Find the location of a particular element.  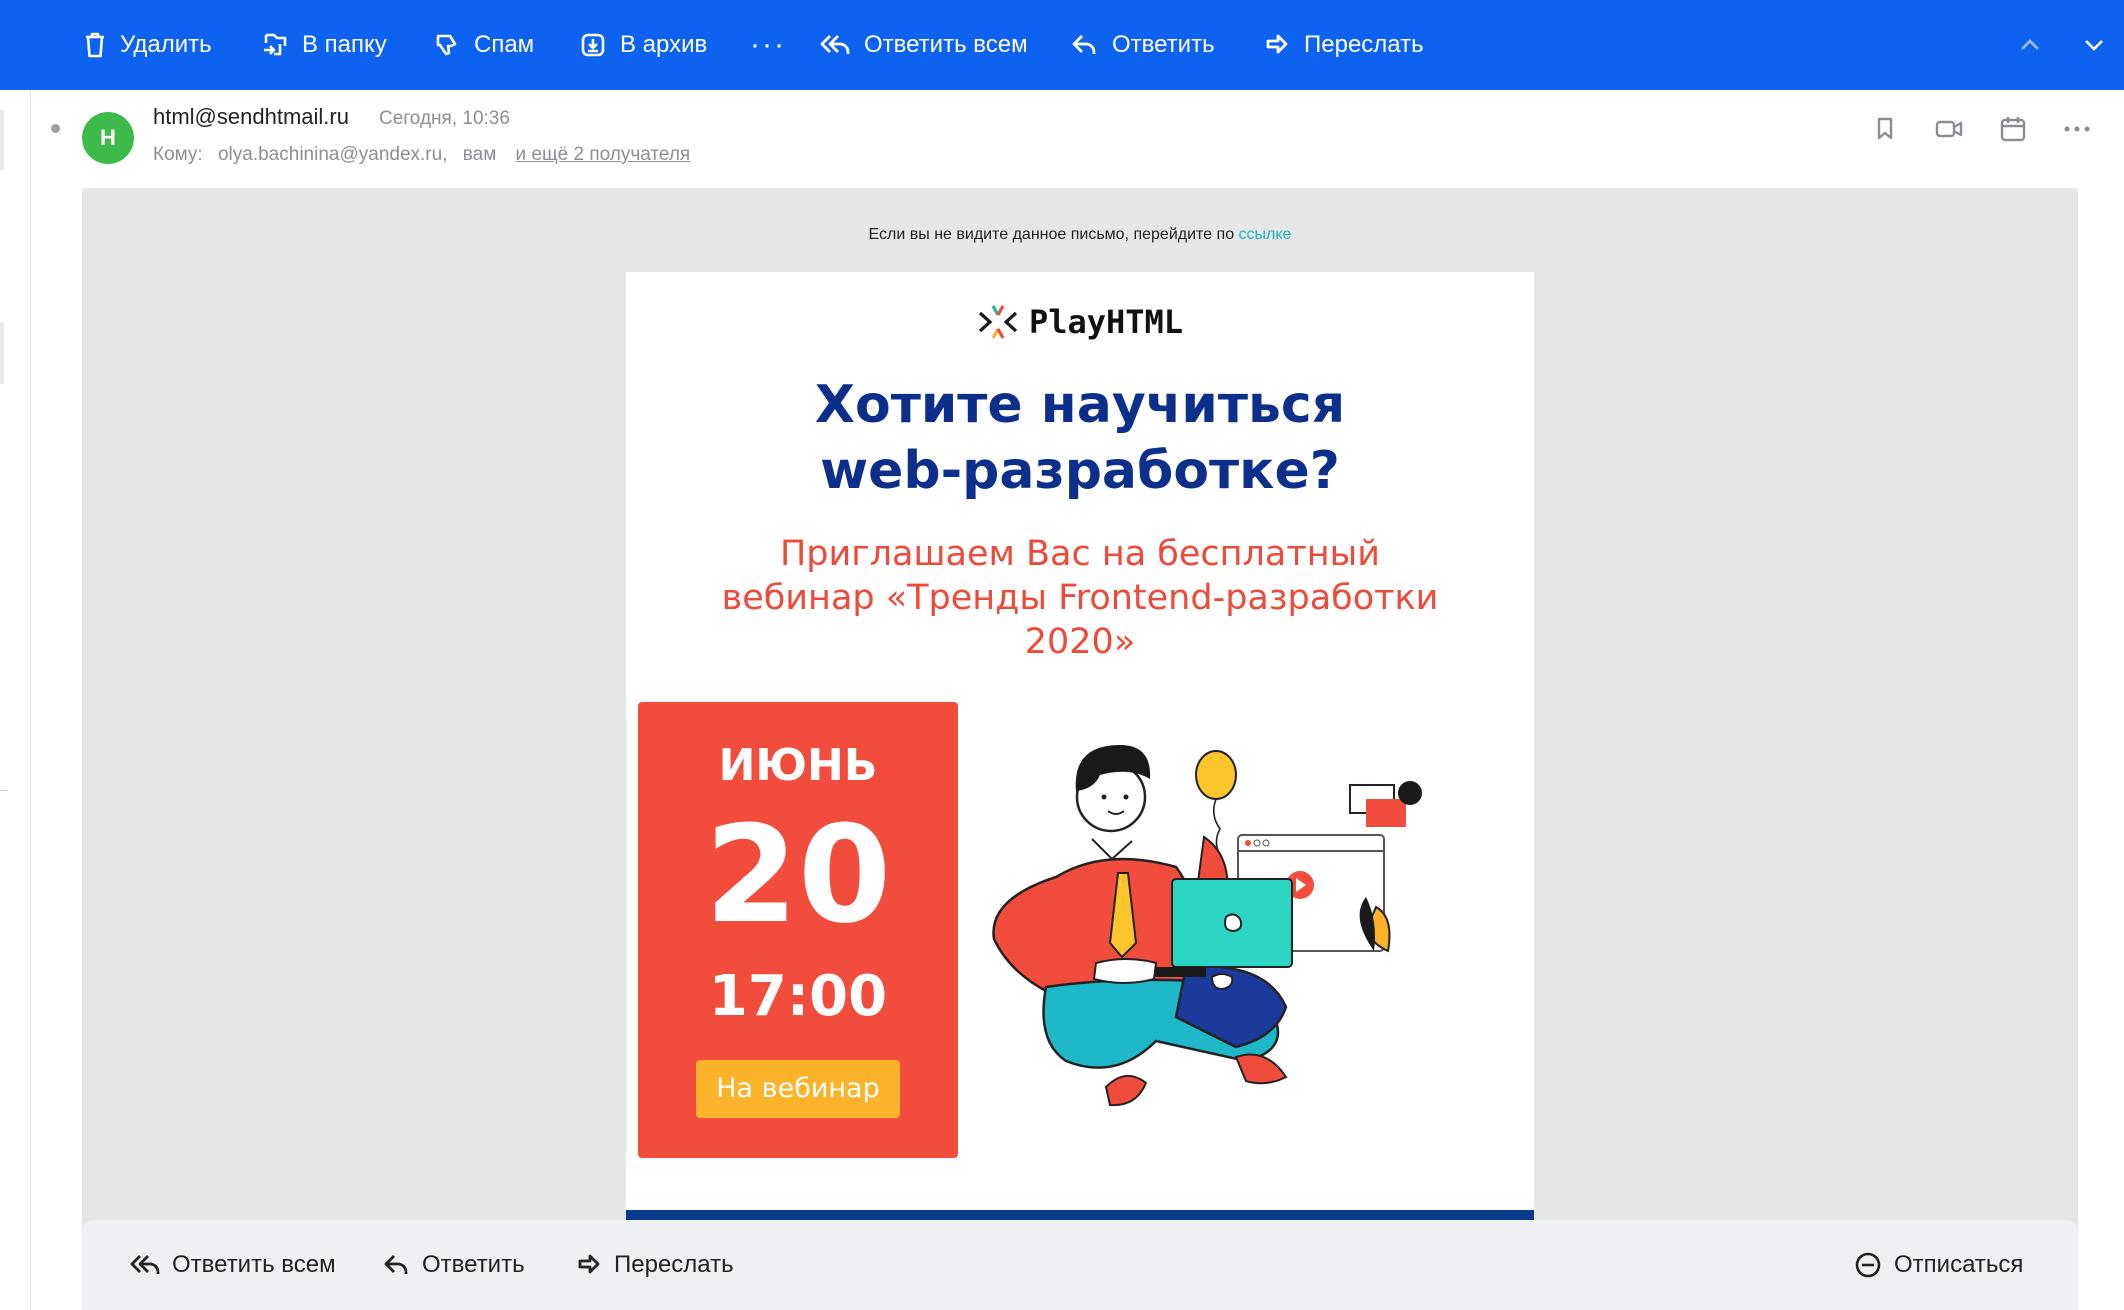

archive-button: В архив is located at coordinates (643, 45).